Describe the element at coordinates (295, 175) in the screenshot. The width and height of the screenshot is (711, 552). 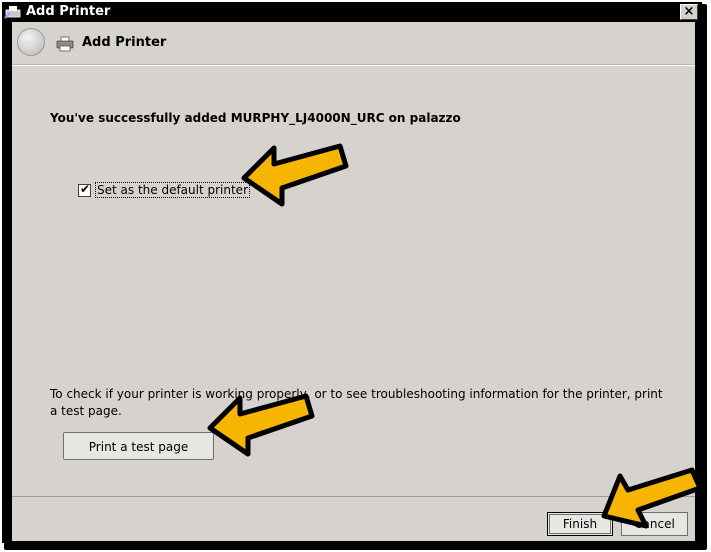
I see `annotation-arrow-checkbox` at that location.